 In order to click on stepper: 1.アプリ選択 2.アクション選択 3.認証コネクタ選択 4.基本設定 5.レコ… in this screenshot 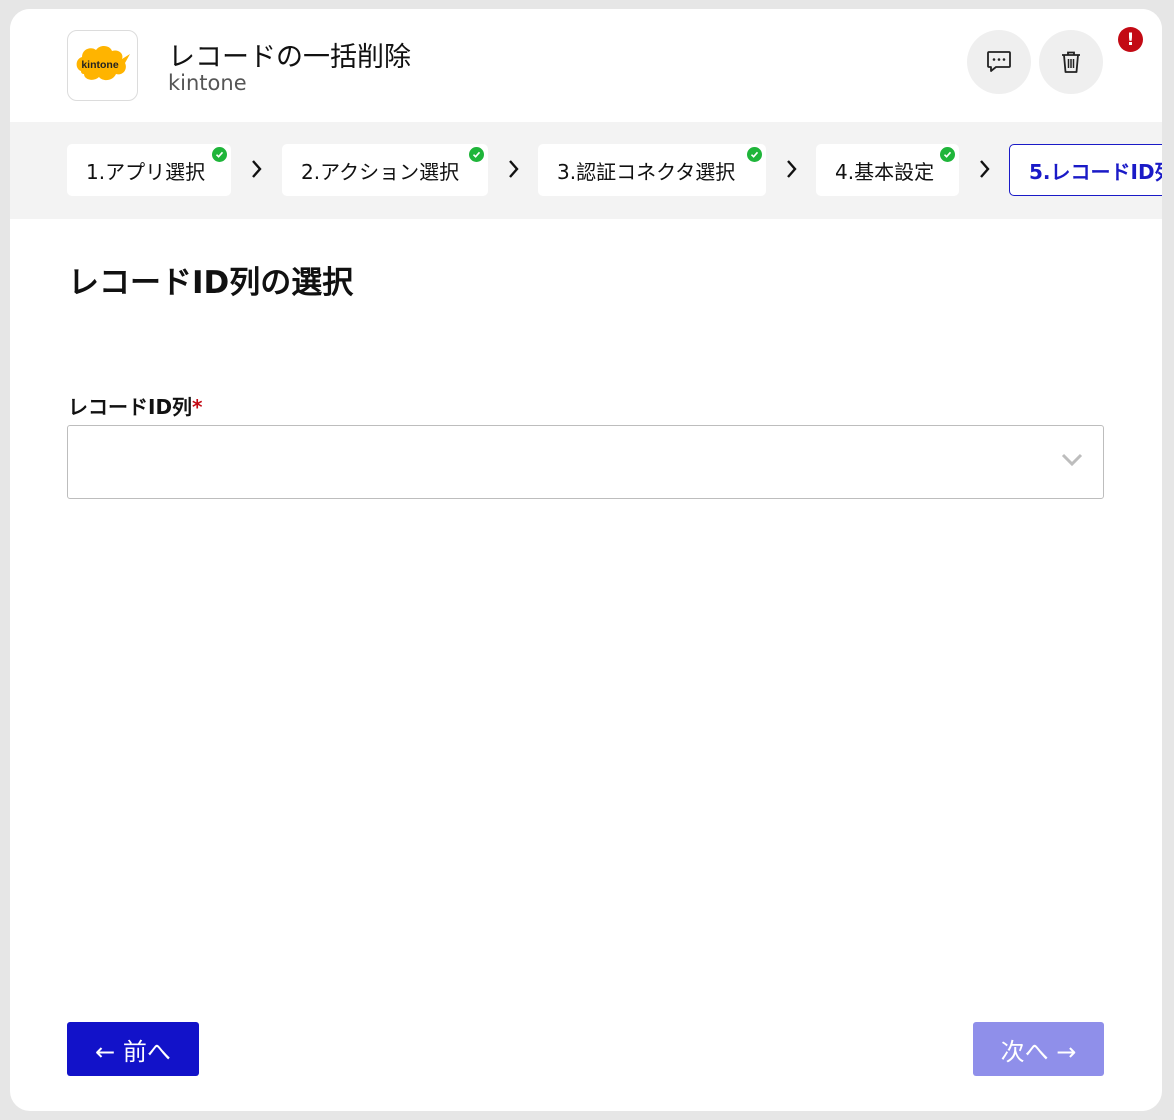, I will do `click(586, 170)`.